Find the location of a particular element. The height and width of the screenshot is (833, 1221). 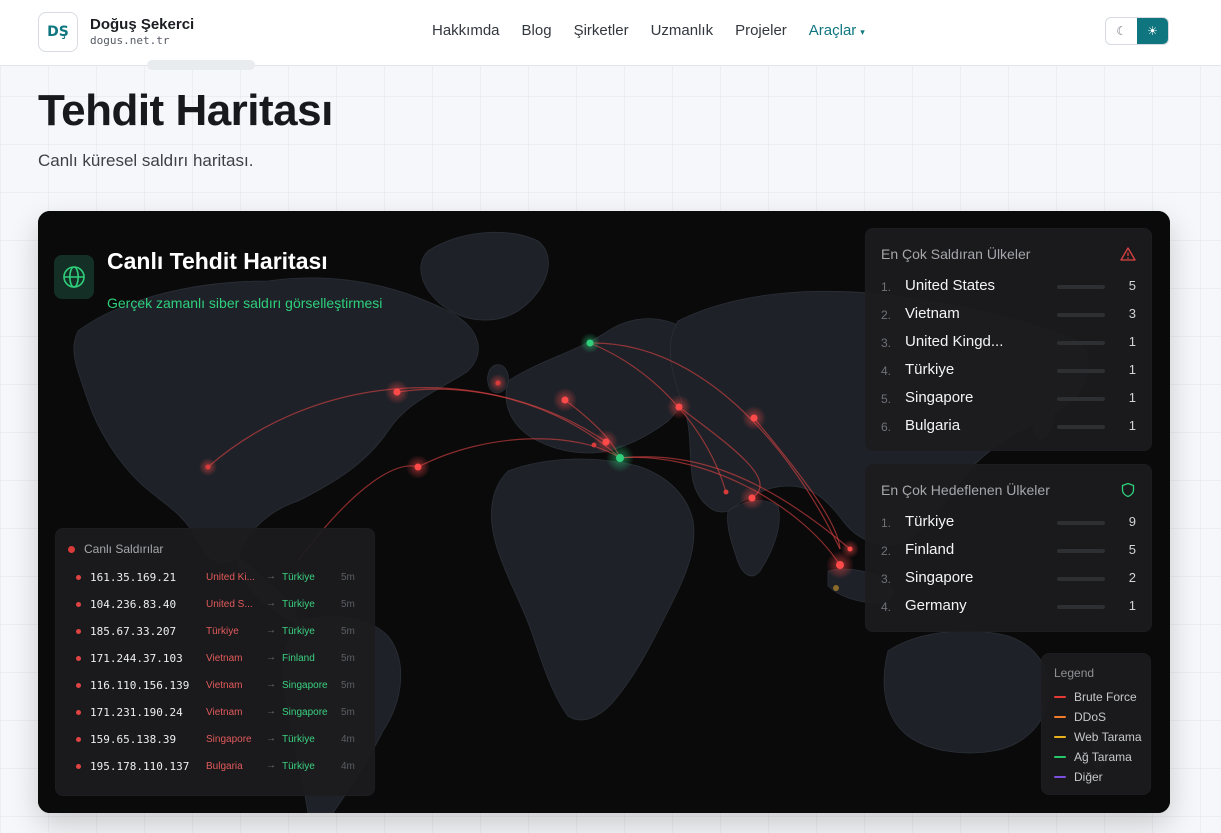

attack-ip: 171.244.37.103 is located at coordinates (136, 658).